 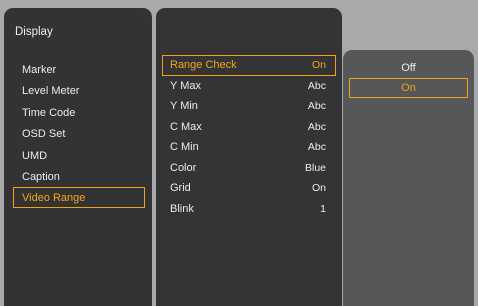 I want to click on menu-item-level-meter: Level Meter, so click(x=79, y=90).